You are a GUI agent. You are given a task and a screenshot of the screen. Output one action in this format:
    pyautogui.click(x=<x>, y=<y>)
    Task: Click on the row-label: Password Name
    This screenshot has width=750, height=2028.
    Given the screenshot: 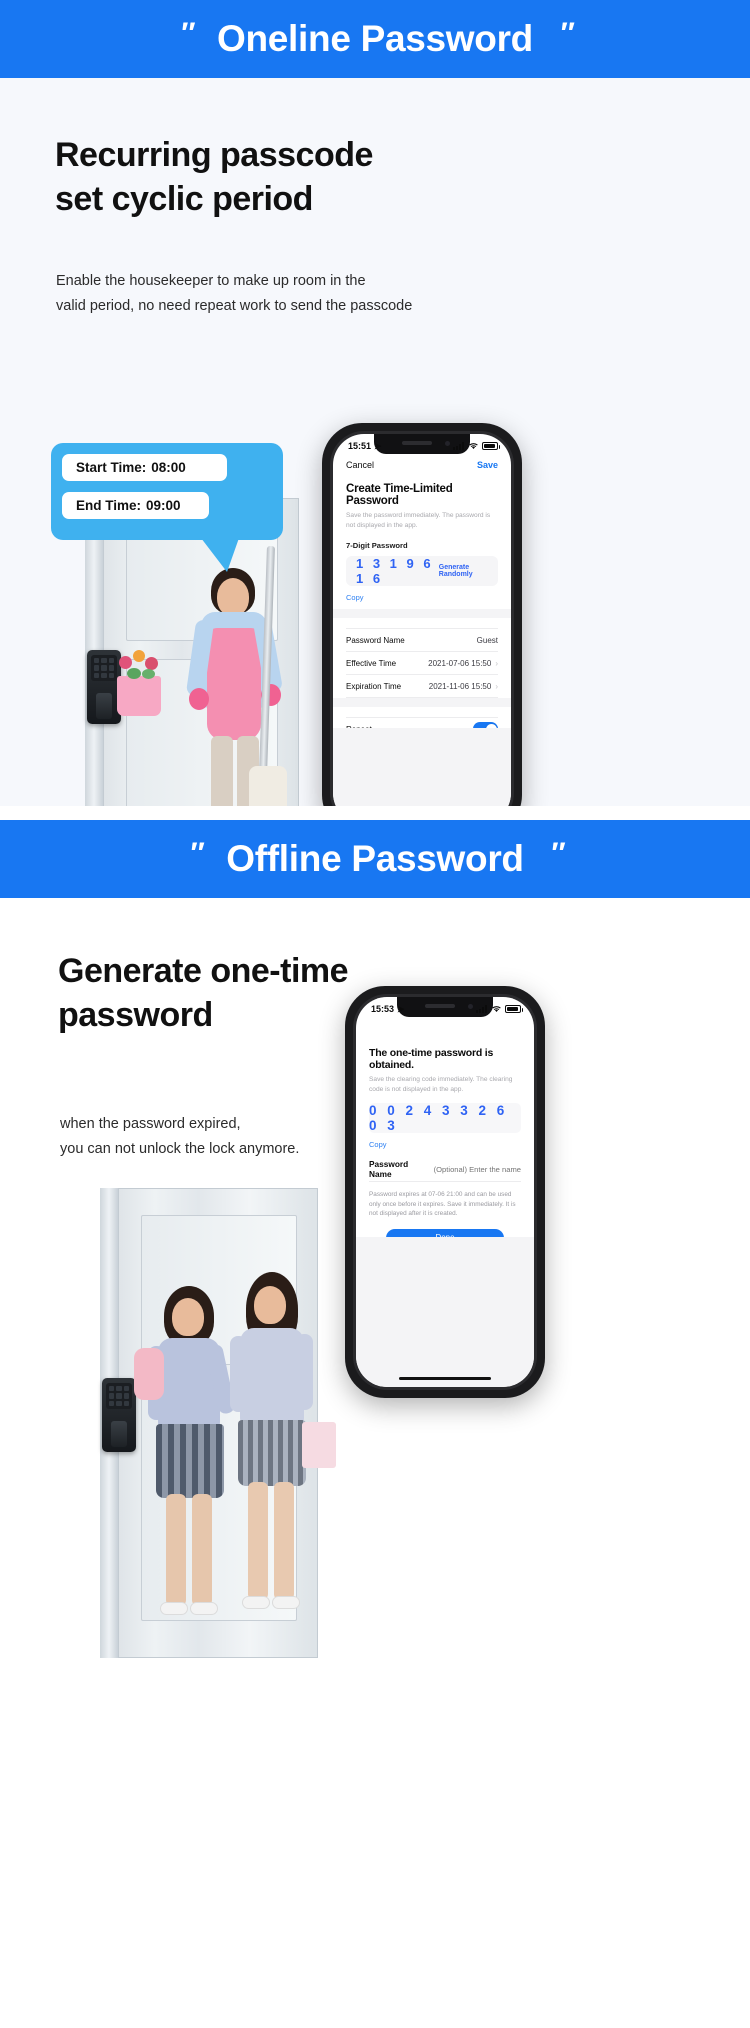 What is the action you would take?
    pyautogui.click(x=375, y=640)
    